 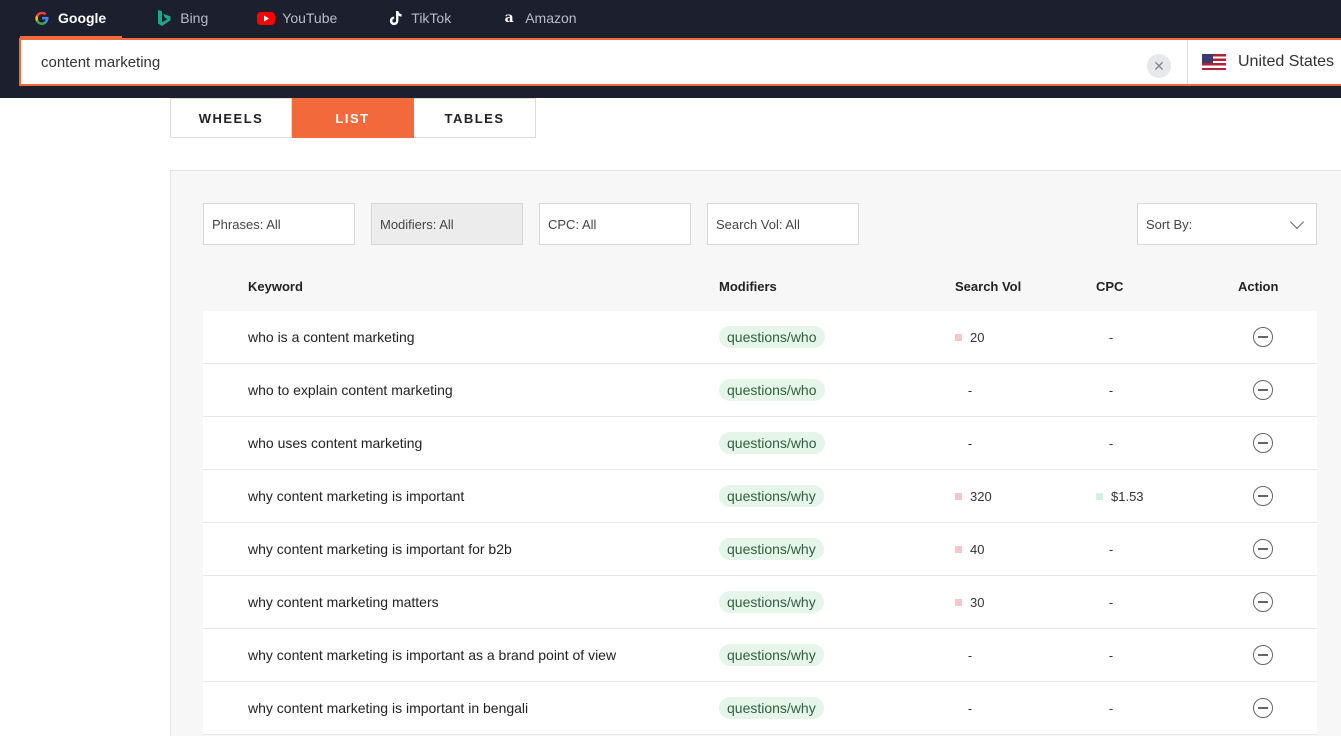 What do you see at coordinates (1258, 286) in the screenshot?
I see `header-action: Action` at bounding box center [1258, 286].